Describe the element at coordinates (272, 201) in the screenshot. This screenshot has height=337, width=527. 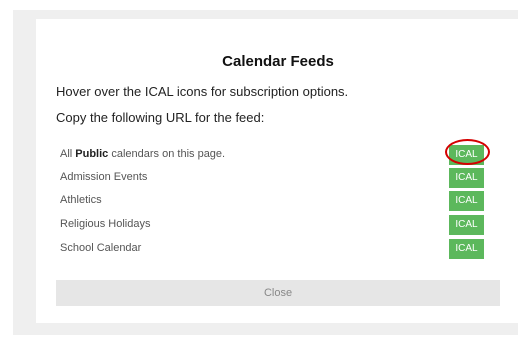
I see `feed-row-athletics: Athletics ICAL` at that location.